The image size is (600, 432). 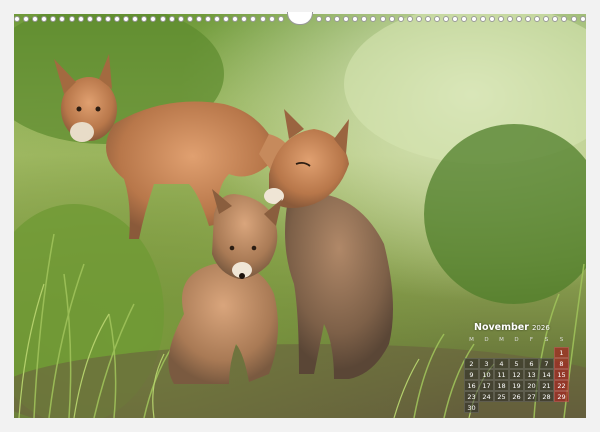 What do you see at coordinates (501, 385) in the screenshot?
I see `calendar-day: 18` at bounding box center [501, 385].